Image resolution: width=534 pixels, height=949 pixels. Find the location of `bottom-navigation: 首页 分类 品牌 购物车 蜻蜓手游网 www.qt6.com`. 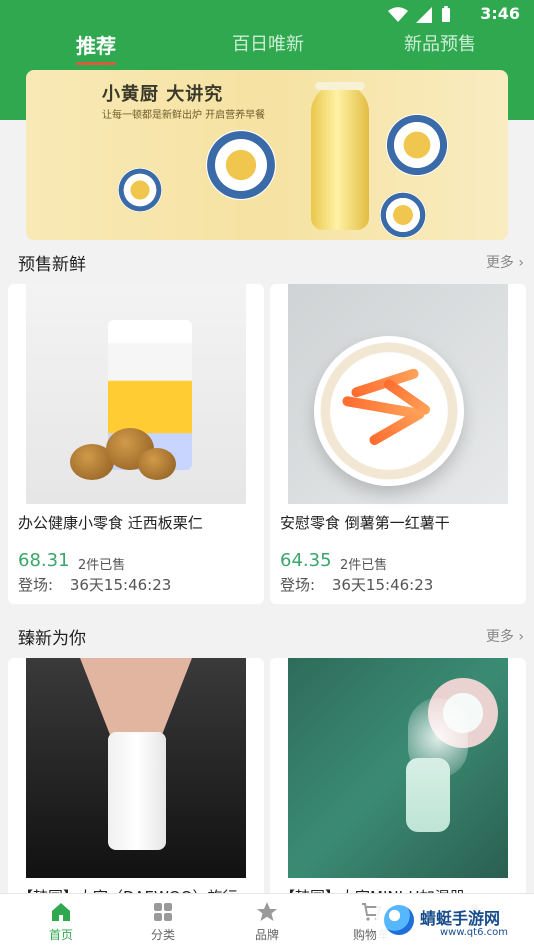

bottom-navigation: 首页 分类 品牌 购物车 蜻蜓手游网 www.qt6.com is located at coordinates (267, 921).